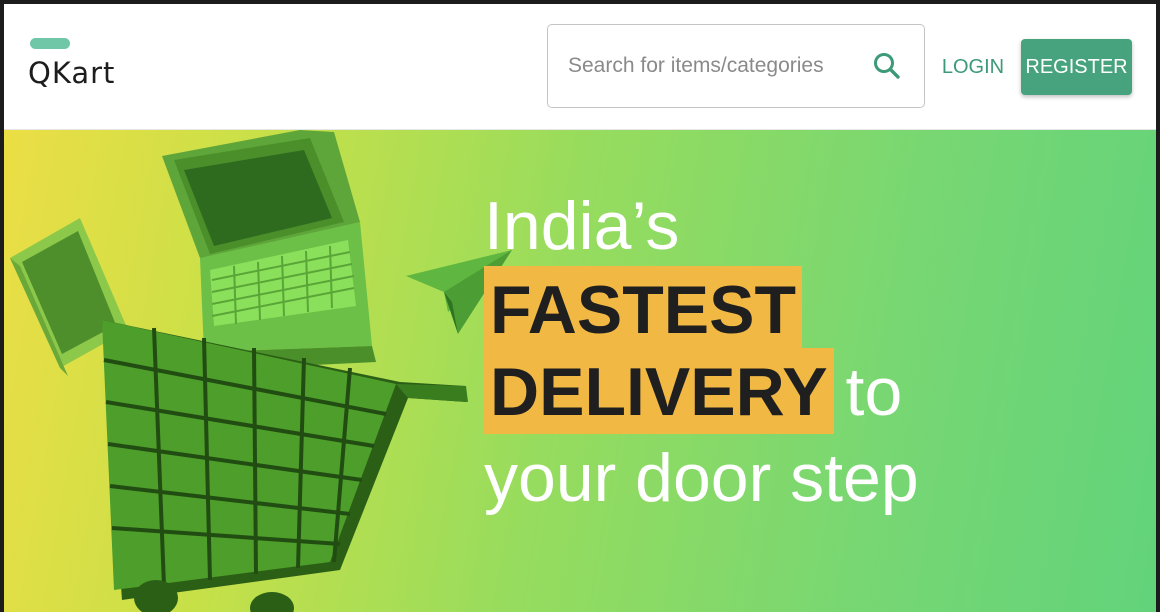  Describe the element at coordinates (643, 309) in the screenshot. I see `highlight-fastest: FASTEST` at that location.